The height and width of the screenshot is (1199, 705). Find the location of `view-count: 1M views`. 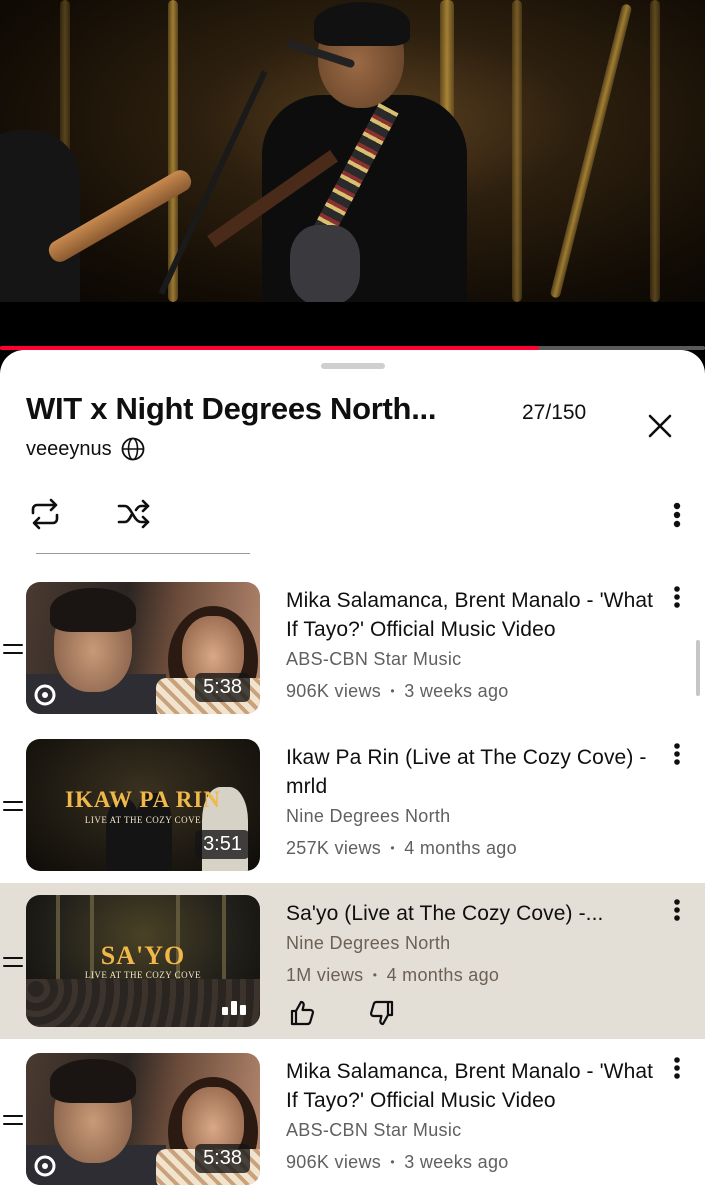

view-count: 1M views is located at coordinates (325, 975).